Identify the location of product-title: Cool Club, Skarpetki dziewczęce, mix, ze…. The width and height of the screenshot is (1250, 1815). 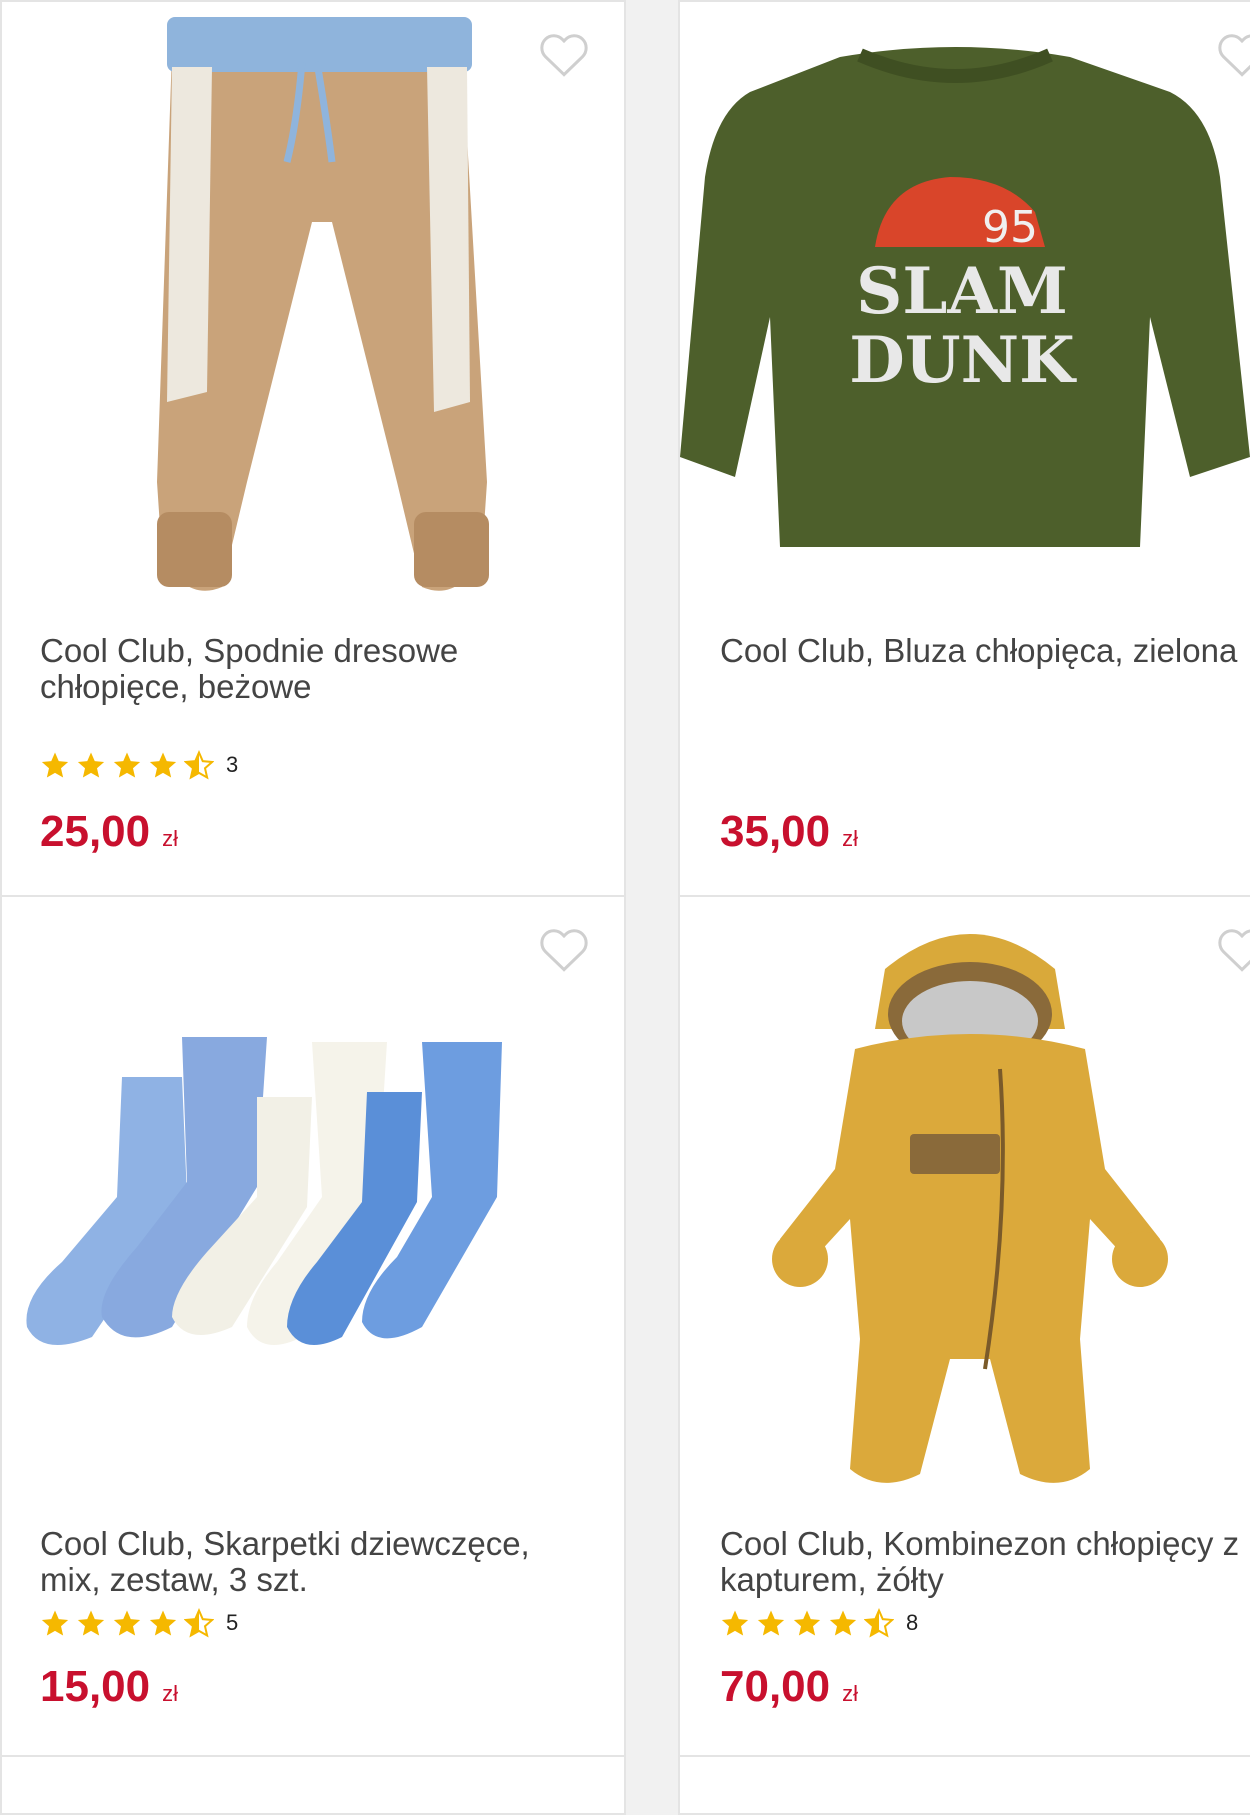
(300, 1562).